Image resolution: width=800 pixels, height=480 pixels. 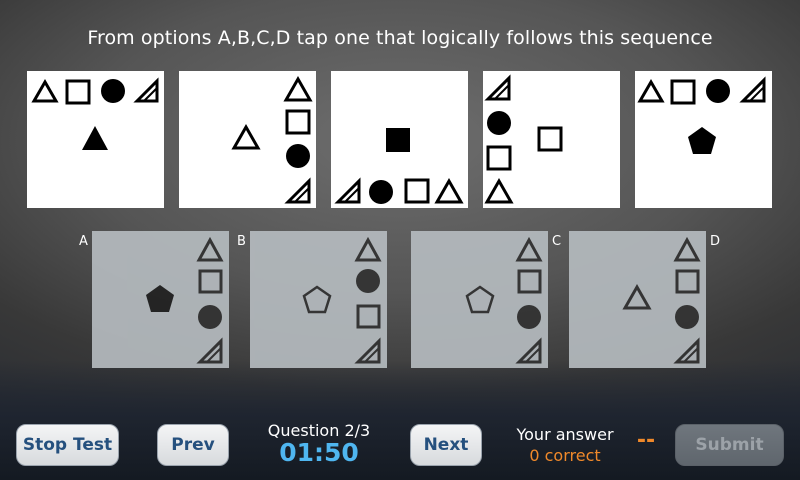 I want to click on triangle-filled-icon, so click(x=95, y=138).